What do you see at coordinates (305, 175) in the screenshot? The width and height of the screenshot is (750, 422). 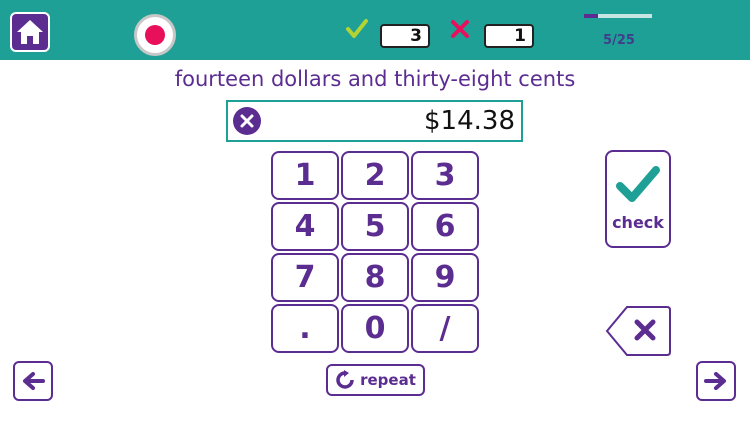 I see `key-1: 1` at bounding box center [305, 175].